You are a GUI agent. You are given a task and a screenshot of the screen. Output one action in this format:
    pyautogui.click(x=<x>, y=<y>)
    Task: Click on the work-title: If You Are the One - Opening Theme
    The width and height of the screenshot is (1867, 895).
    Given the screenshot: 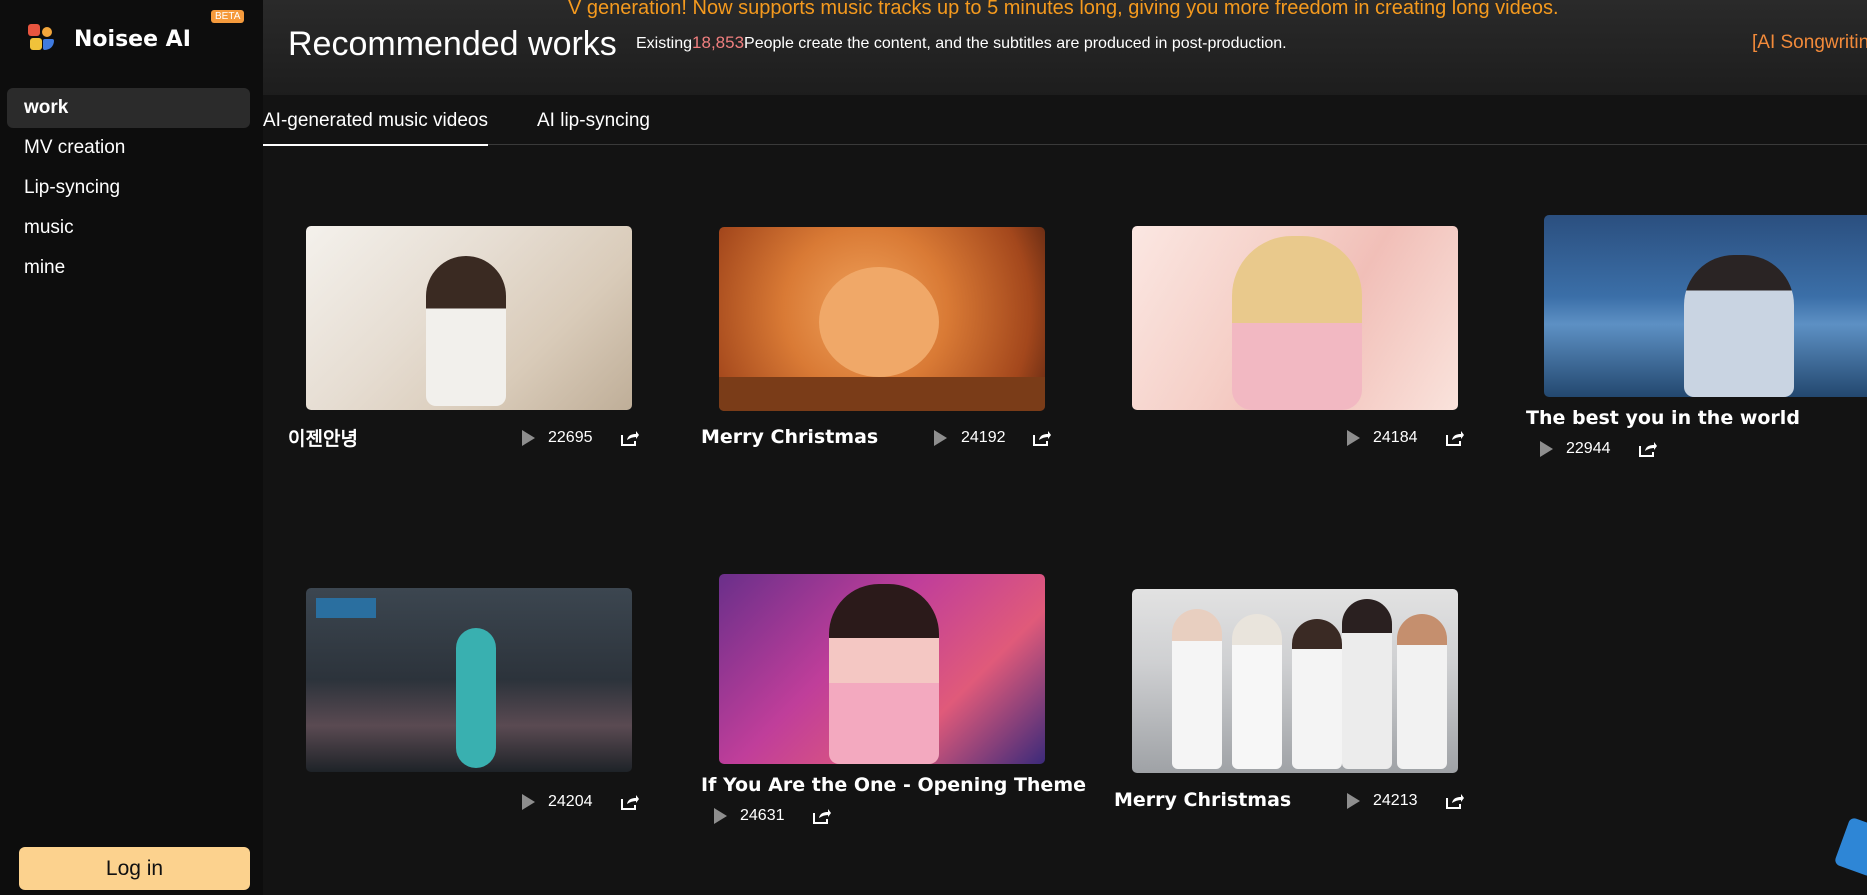 What is the action you would take?
    pyautogui.click(x=894, y=785)
    